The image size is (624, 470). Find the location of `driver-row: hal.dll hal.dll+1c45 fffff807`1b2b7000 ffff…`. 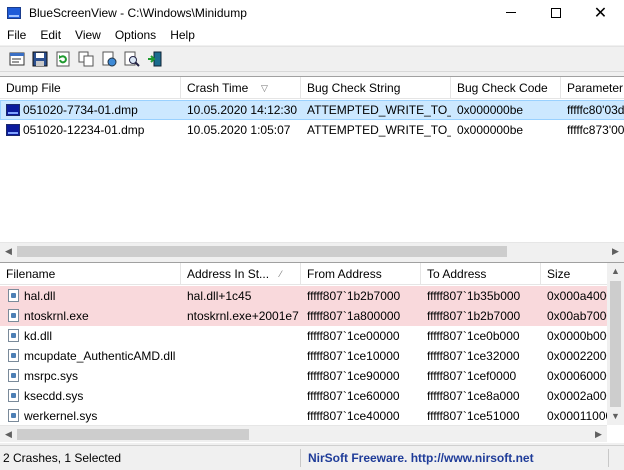

driver-row: hal.dll hal.dll+1c45 fffff807`1b2b7000 ffff… is located at coordinates (306, 296).